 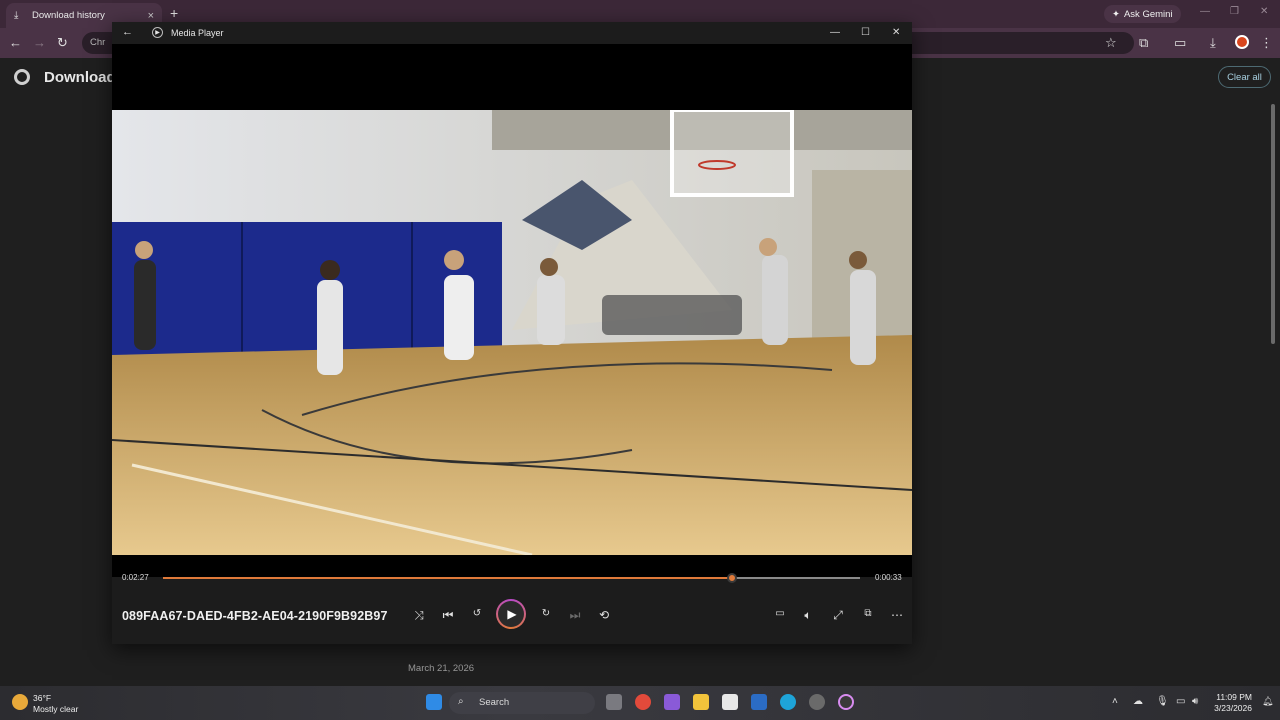 What do you see at coordinates (575, 615) in the screenshot?
I see `next-icon: ⏭` at bounding box center [575, 615].